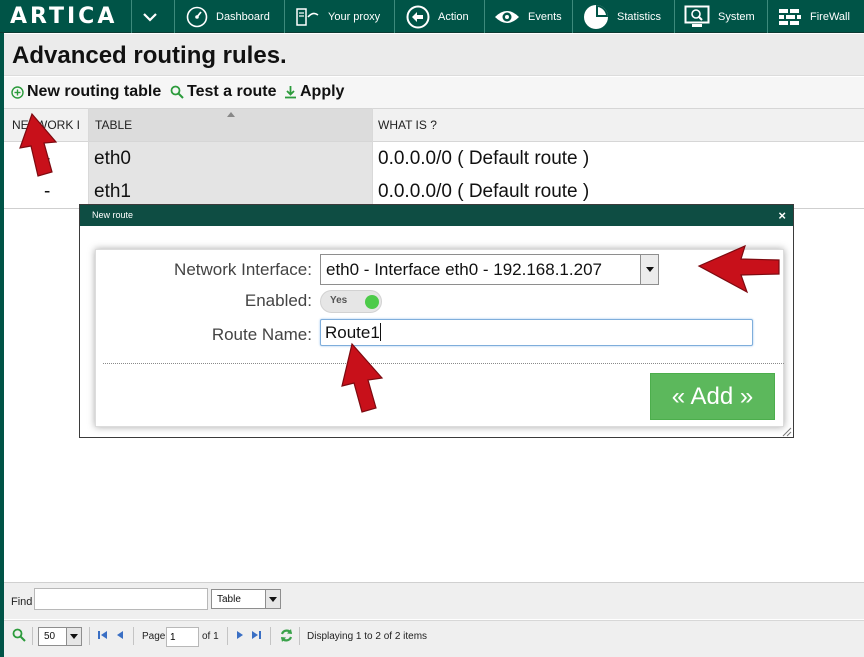 This screenshot has width=864, height=657. What do you see at coordinates (290, 92) in the screenshot?
I see `download-icon` at bounding box center [290, 92].